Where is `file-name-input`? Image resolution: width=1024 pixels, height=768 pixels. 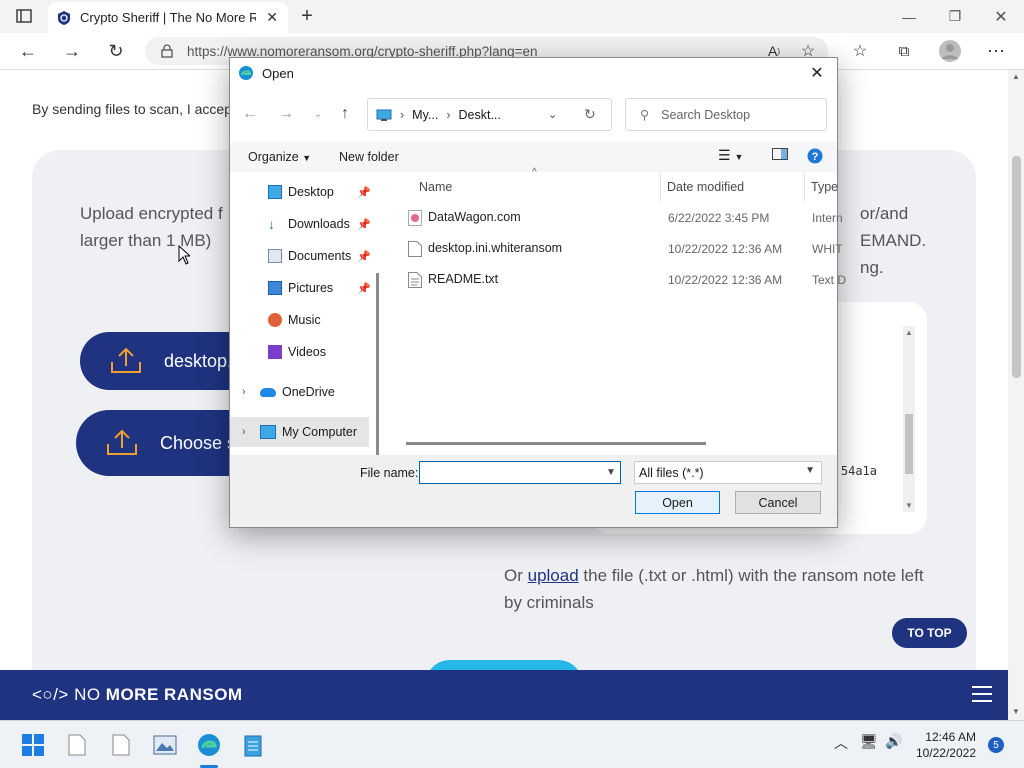
file-name-input is located at coordinates (520, 472).